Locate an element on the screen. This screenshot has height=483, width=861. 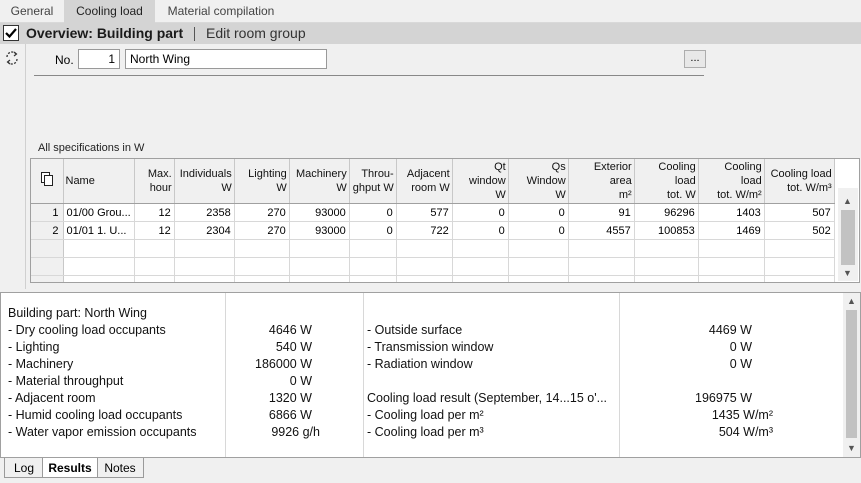
tab-log: Log is located at coordinates (24, 468).